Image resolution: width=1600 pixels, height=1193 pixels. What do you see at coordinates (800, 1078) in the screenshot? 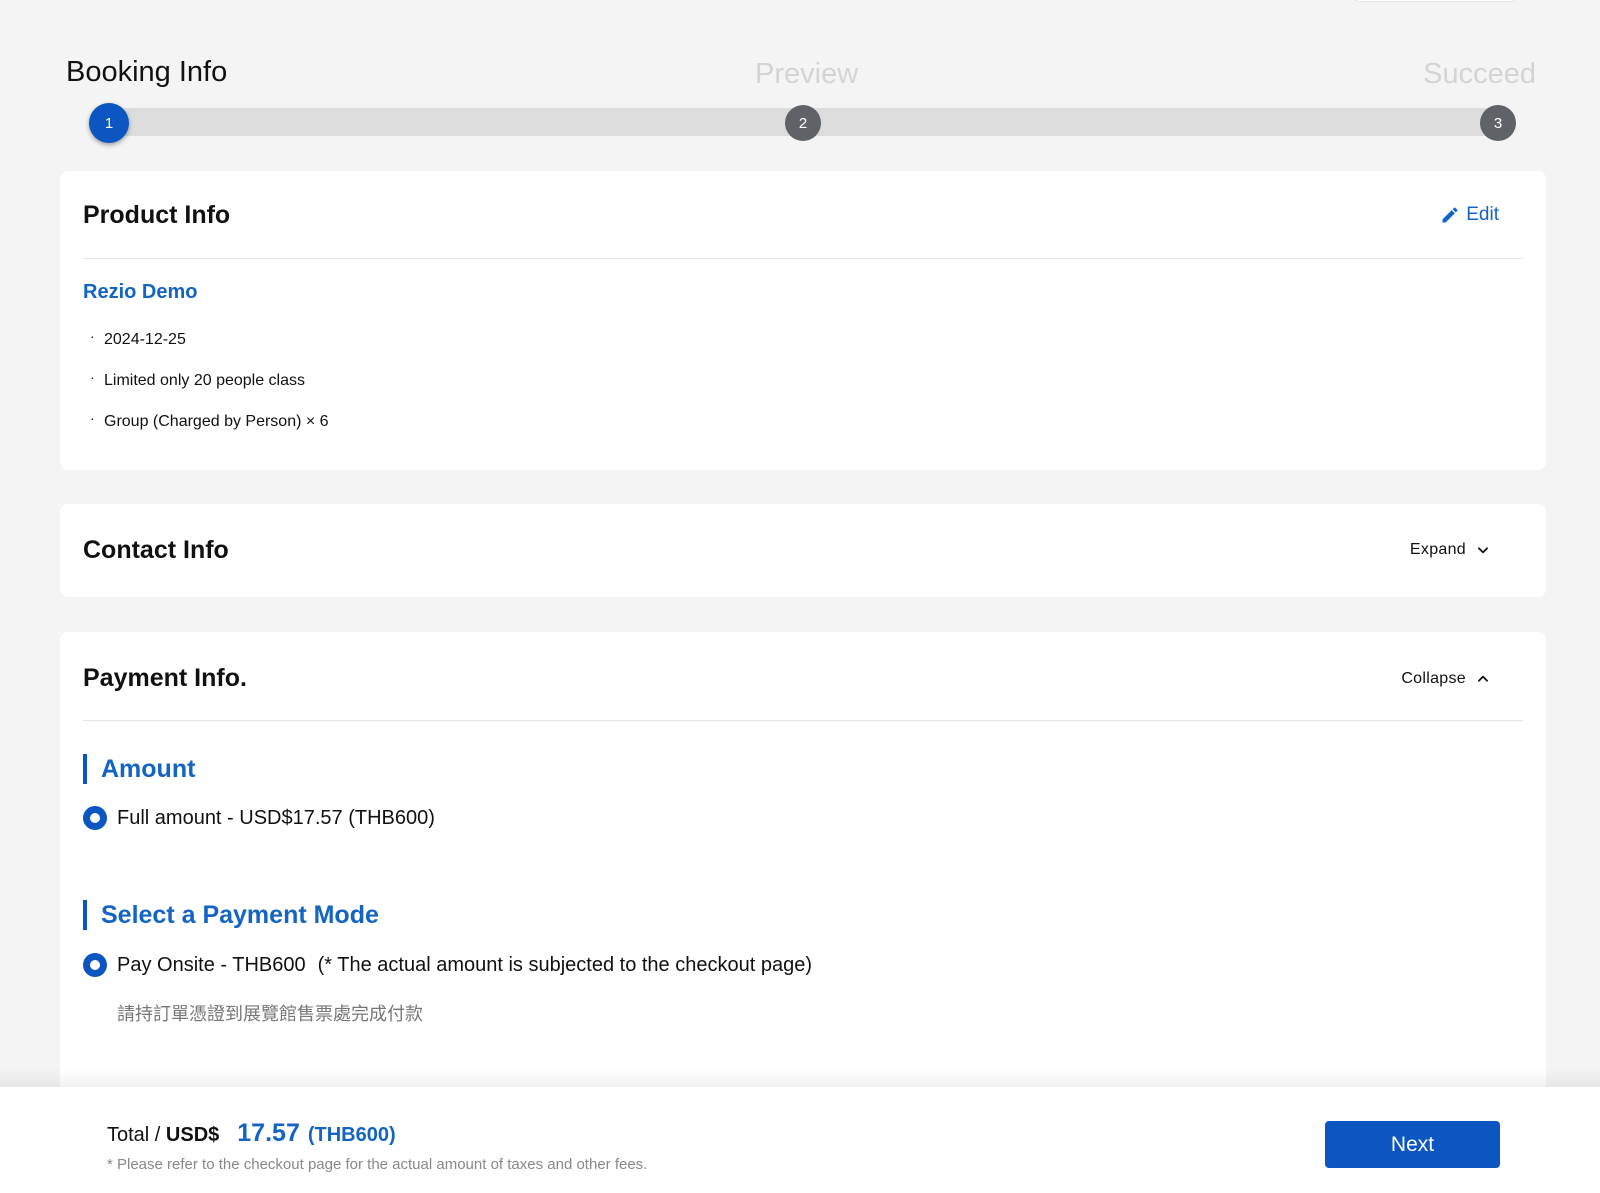
I see `footer-shadow` at bounding box center [800, 1078].